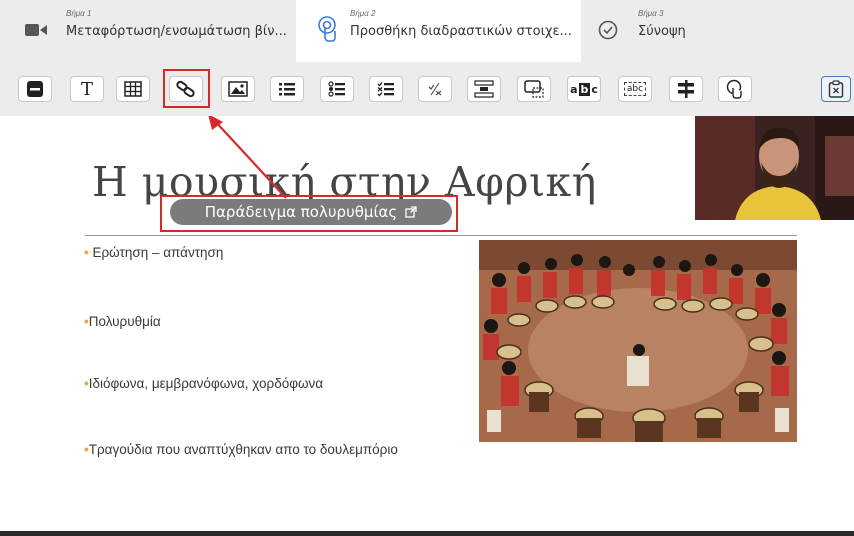 This screenshot has height=536, width=854. I want to click on checklist-icon, so click(385, 89).